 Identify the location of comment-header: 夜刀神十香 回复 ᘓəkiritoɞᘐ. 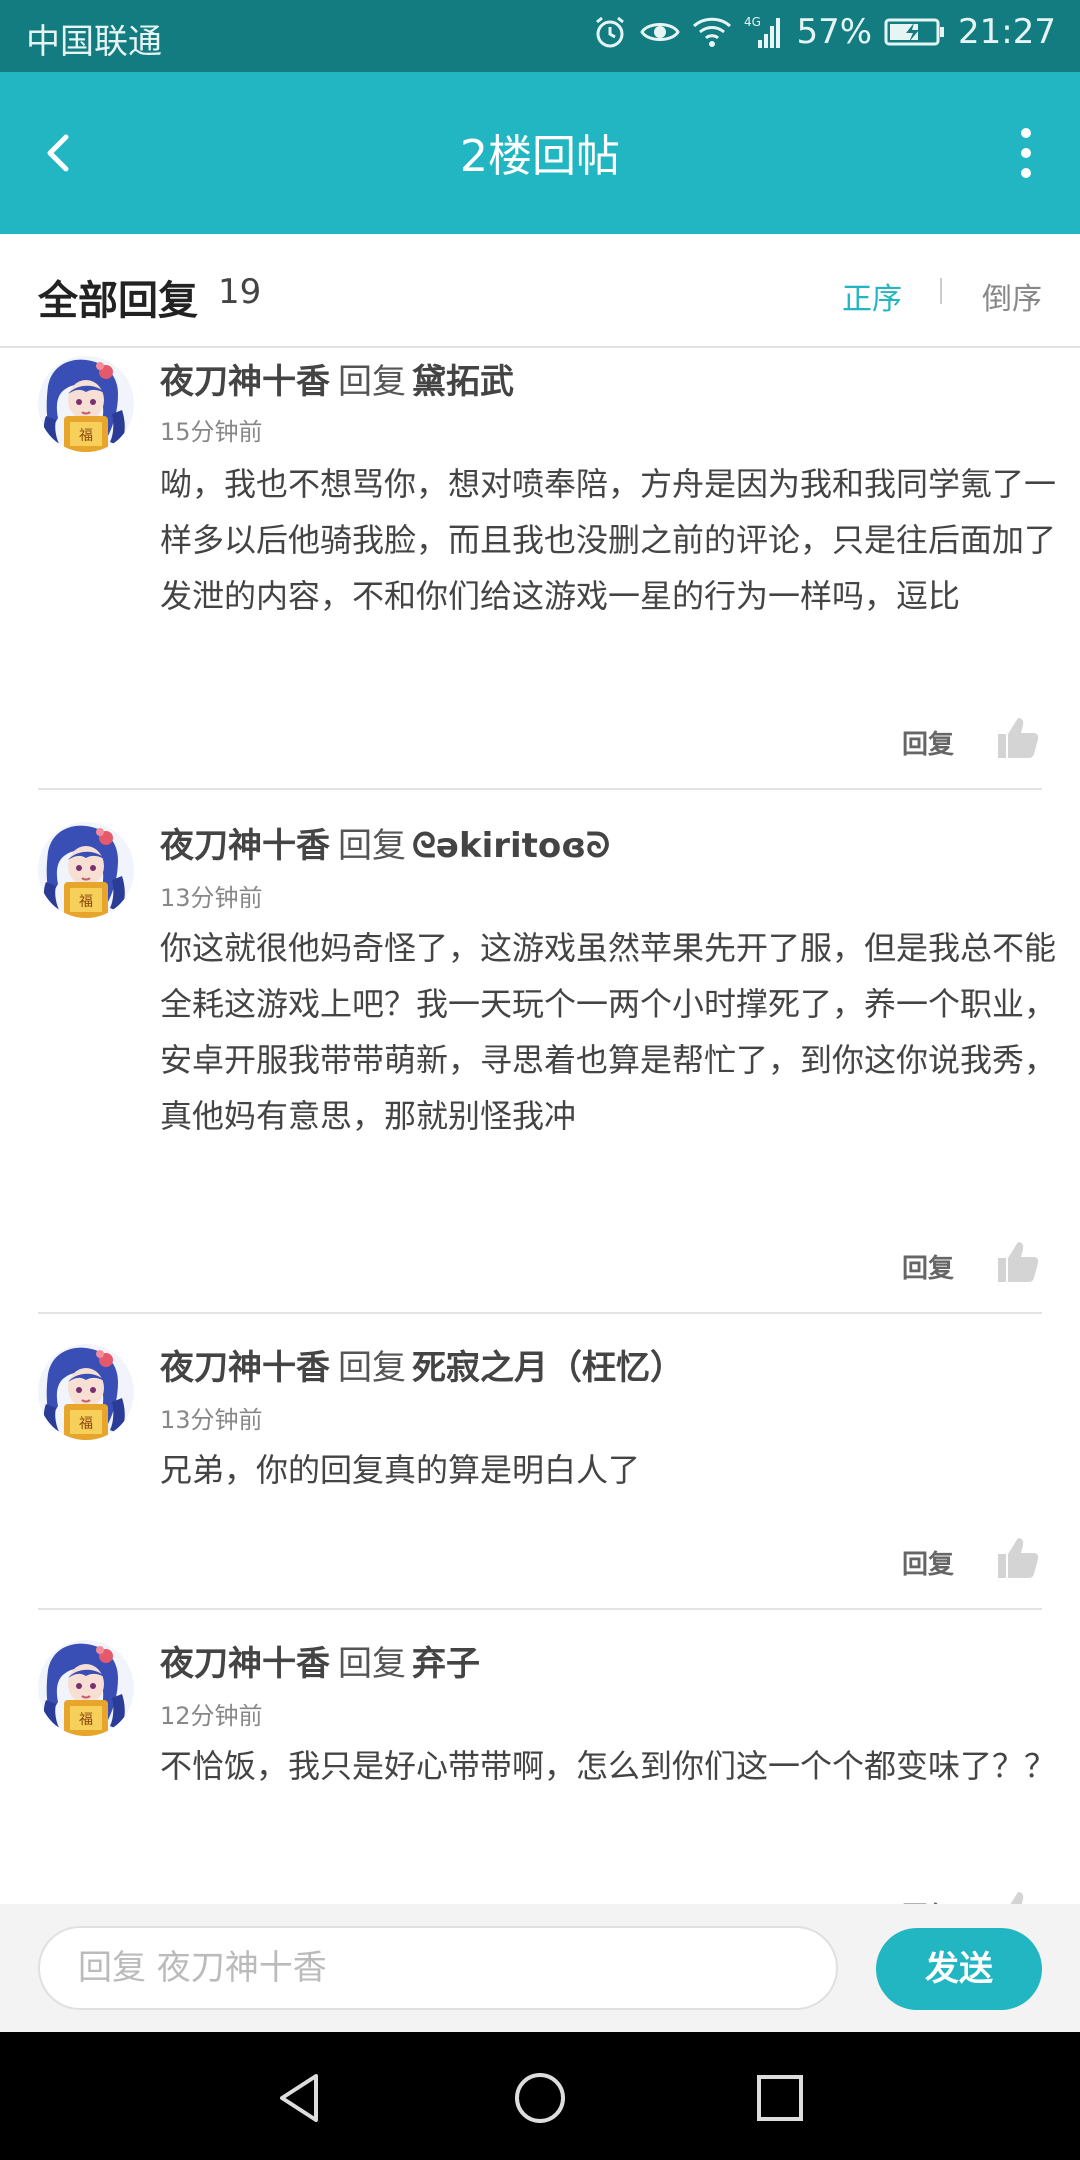
(385, 842).